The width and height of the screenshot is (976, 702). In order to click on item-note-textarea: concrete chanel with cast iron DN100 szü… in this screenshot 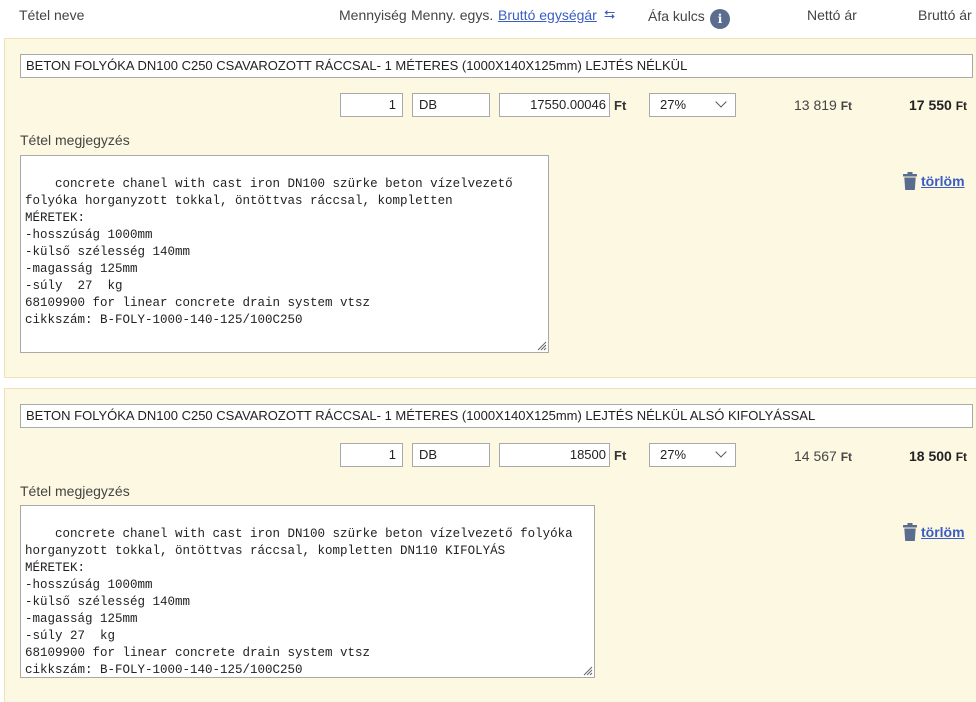, I will do `click(307, 591)`.